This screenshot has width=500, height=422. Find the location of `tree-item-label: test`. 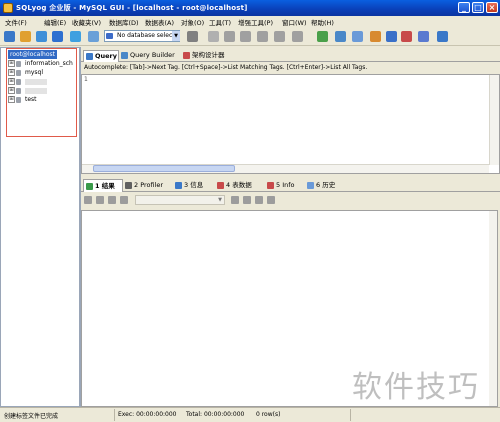

tree-item-label: test is located at coordinates (31, 99).